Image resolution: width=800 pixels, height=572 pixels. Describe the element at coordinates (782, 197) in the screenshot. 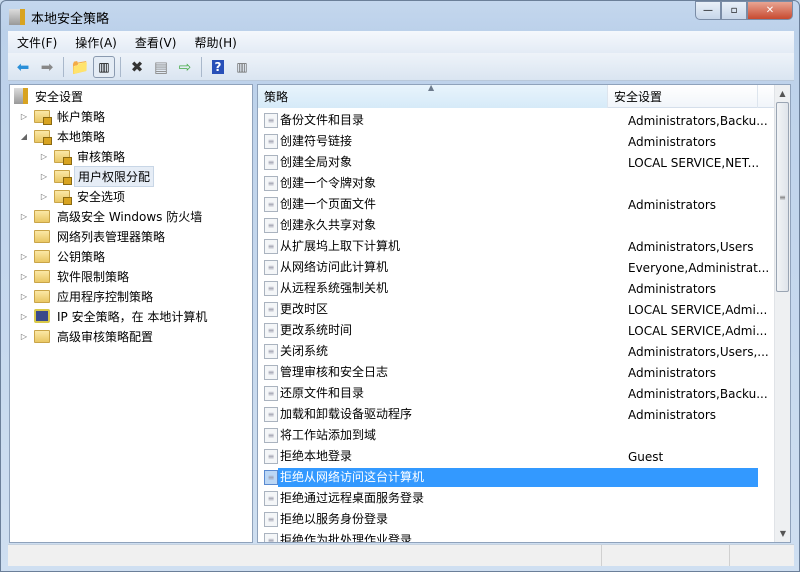

I see `scroll-thumb: ≡` at that location.